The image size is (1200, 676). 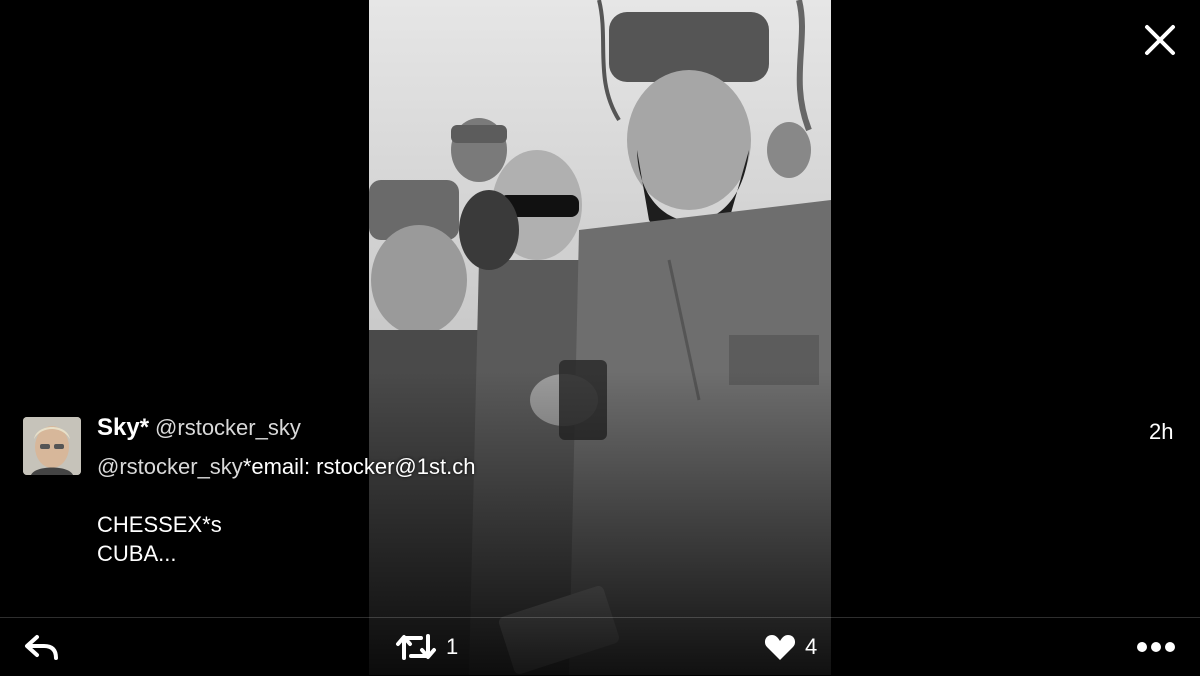 I want to click on reply-button, so click(x=42, y=647).